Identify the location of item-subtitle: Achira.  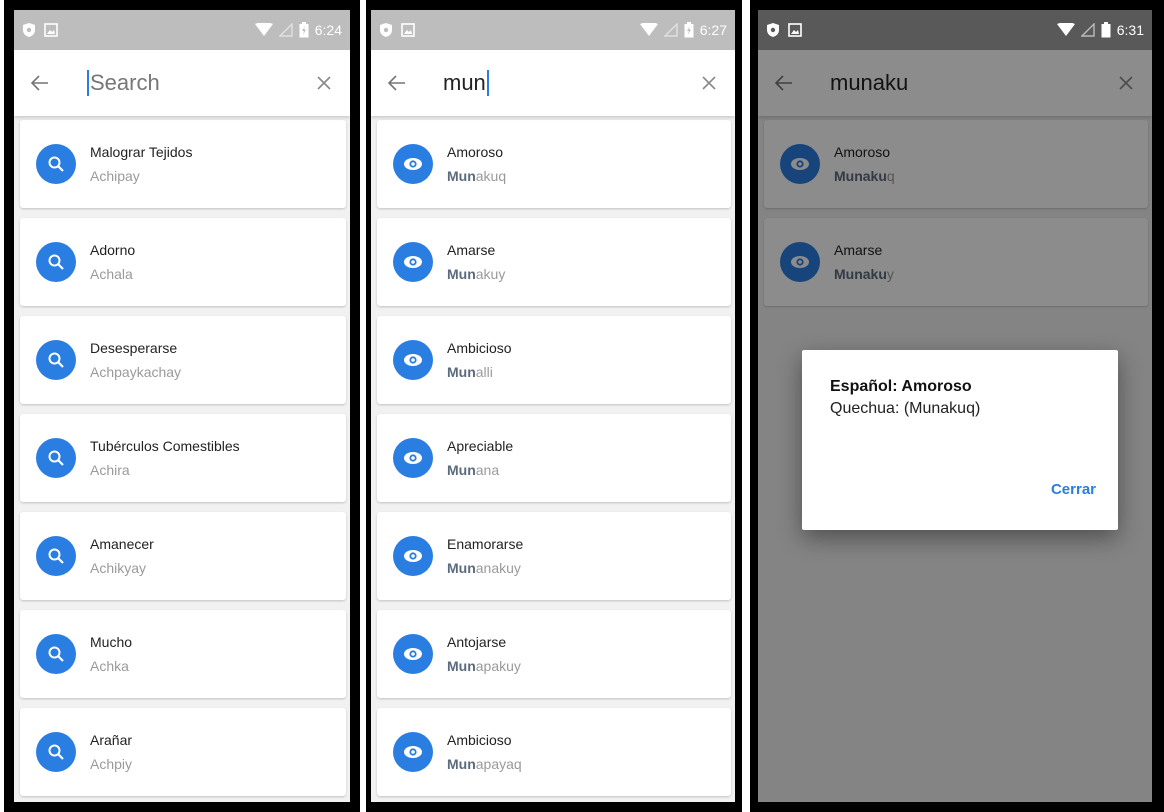
(110, 470).